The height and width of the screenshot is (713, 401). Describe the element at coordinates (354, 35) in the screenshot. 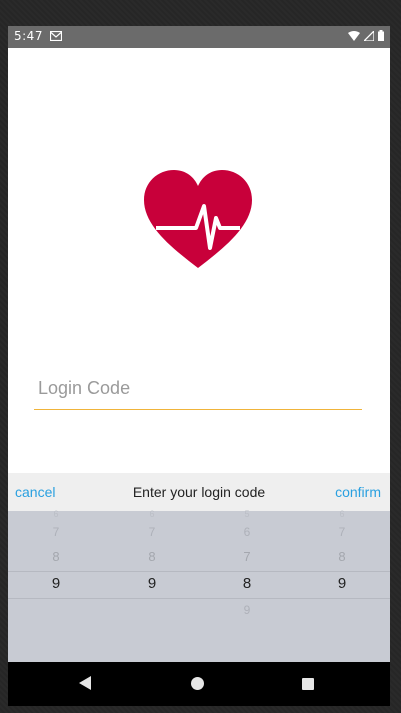

I see `wifi-icon` at that location.